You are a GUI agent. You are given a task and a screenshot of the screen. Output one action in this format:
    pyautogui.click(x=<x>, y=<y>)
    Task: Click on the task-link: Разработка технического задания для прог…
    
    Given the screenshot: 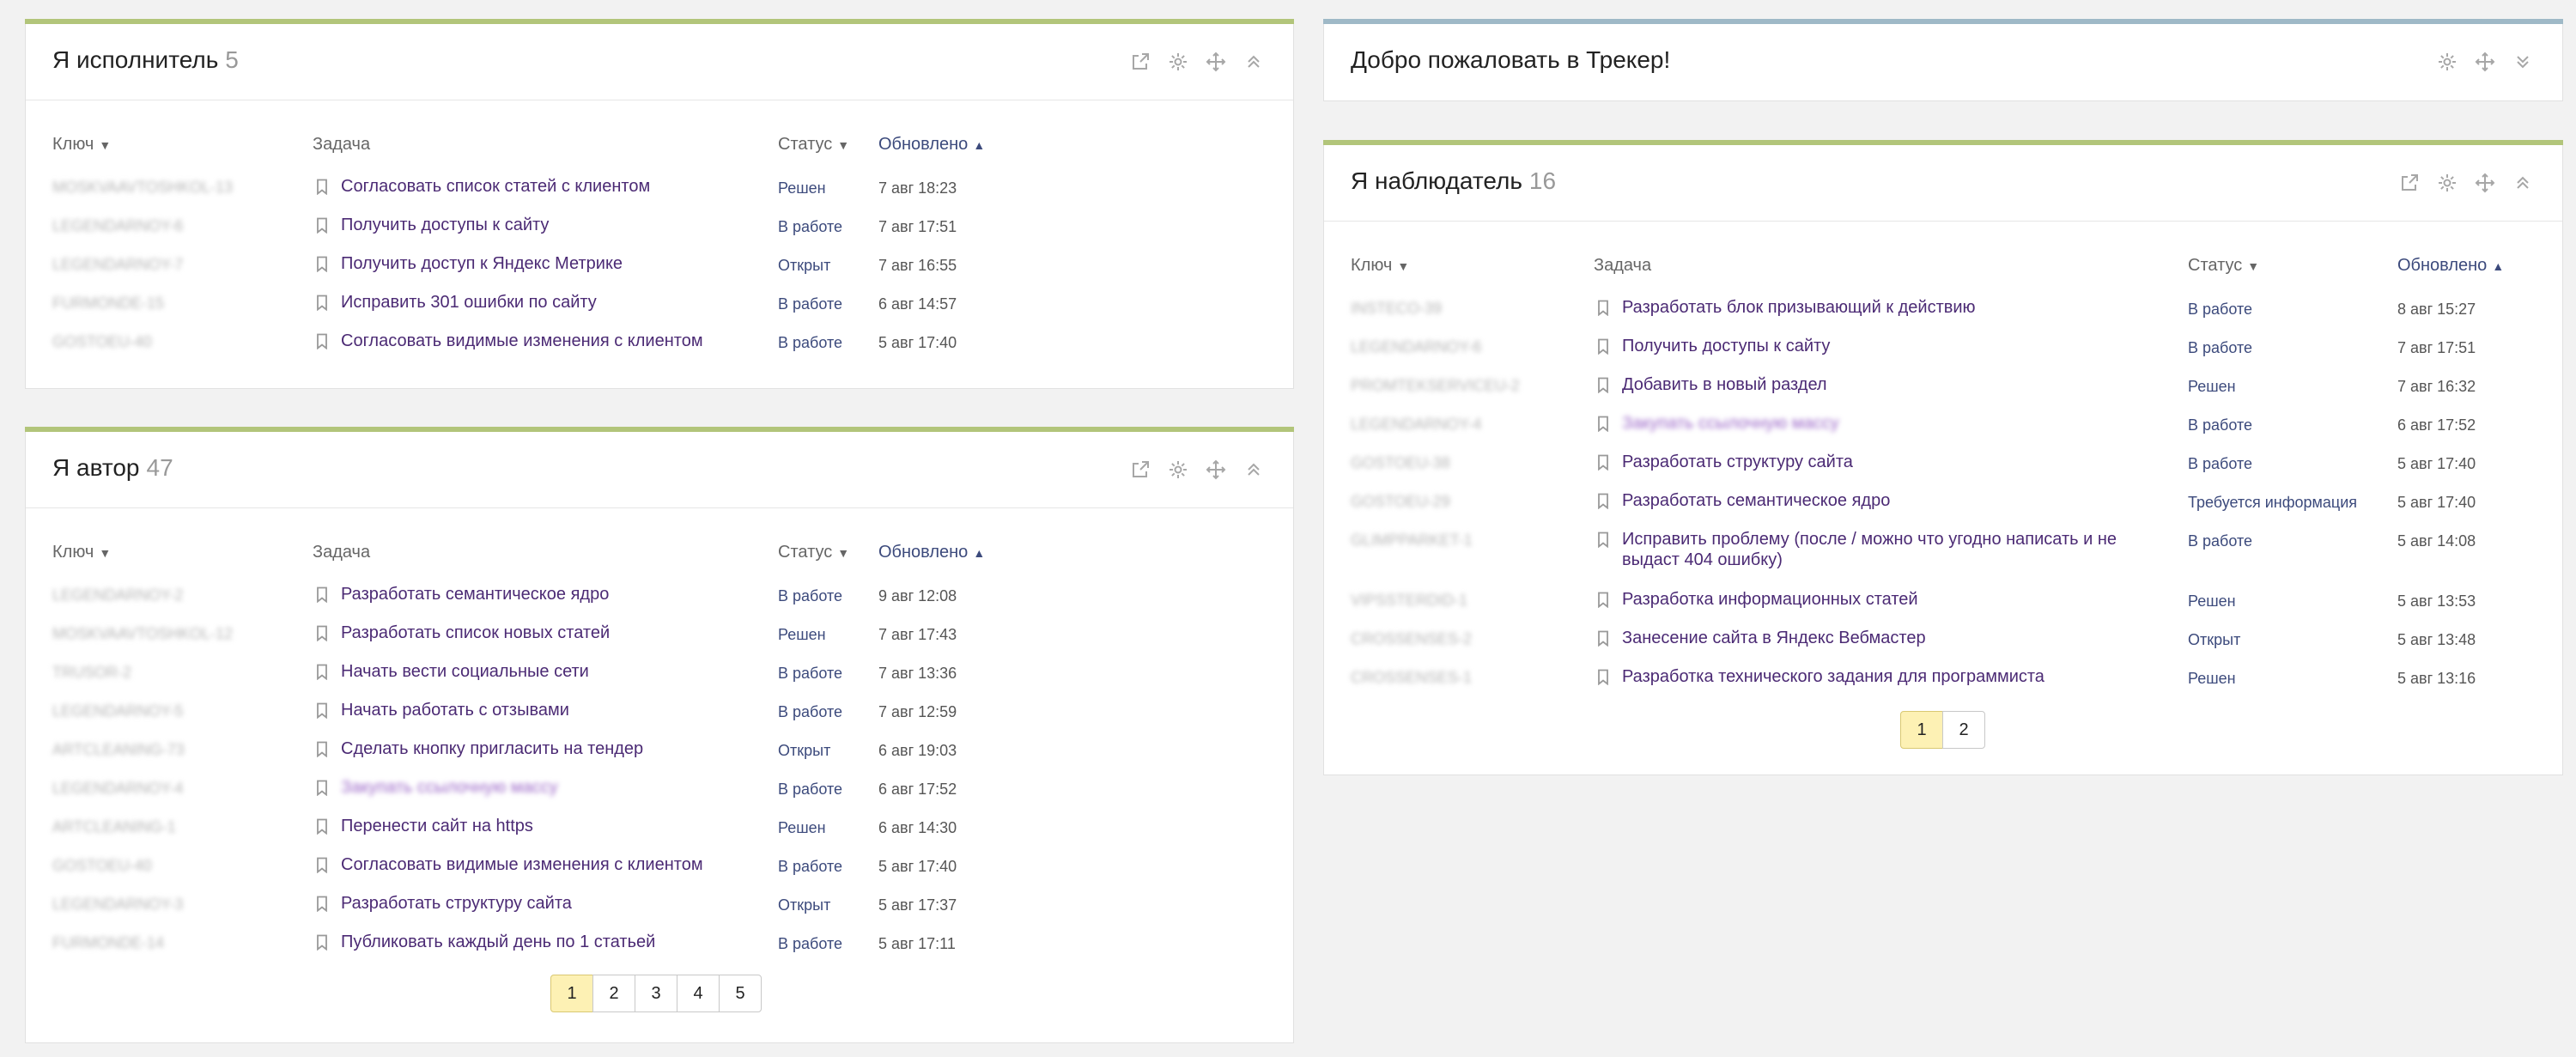 What is the action you would take?
    pyautogui.click(x=1833, y=676)
    